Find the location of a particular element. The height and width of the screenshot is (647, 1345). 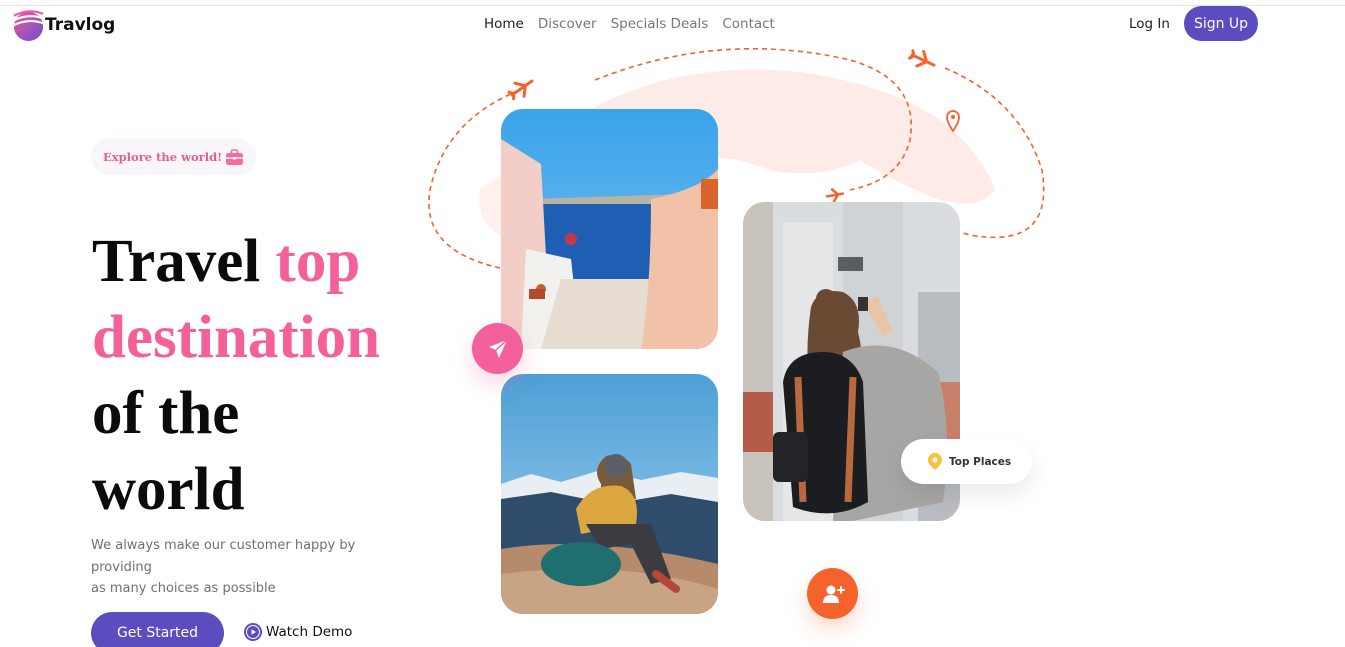

hero-description-line-2: as many choices as possible is located at coordinates (183, 588).